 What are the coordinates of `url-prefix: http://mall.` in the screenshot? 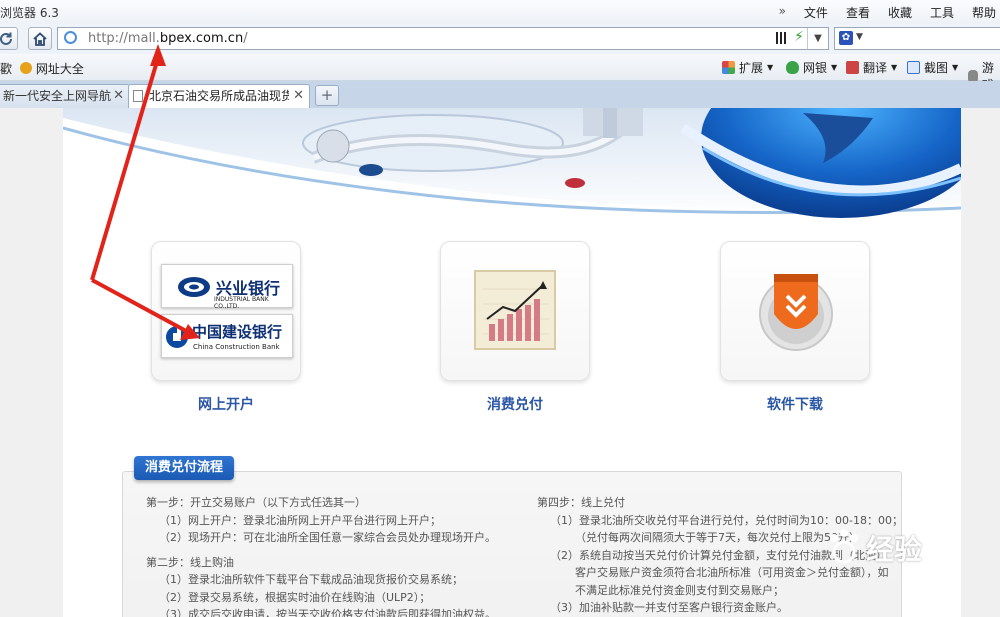 It's located at (124, 38).